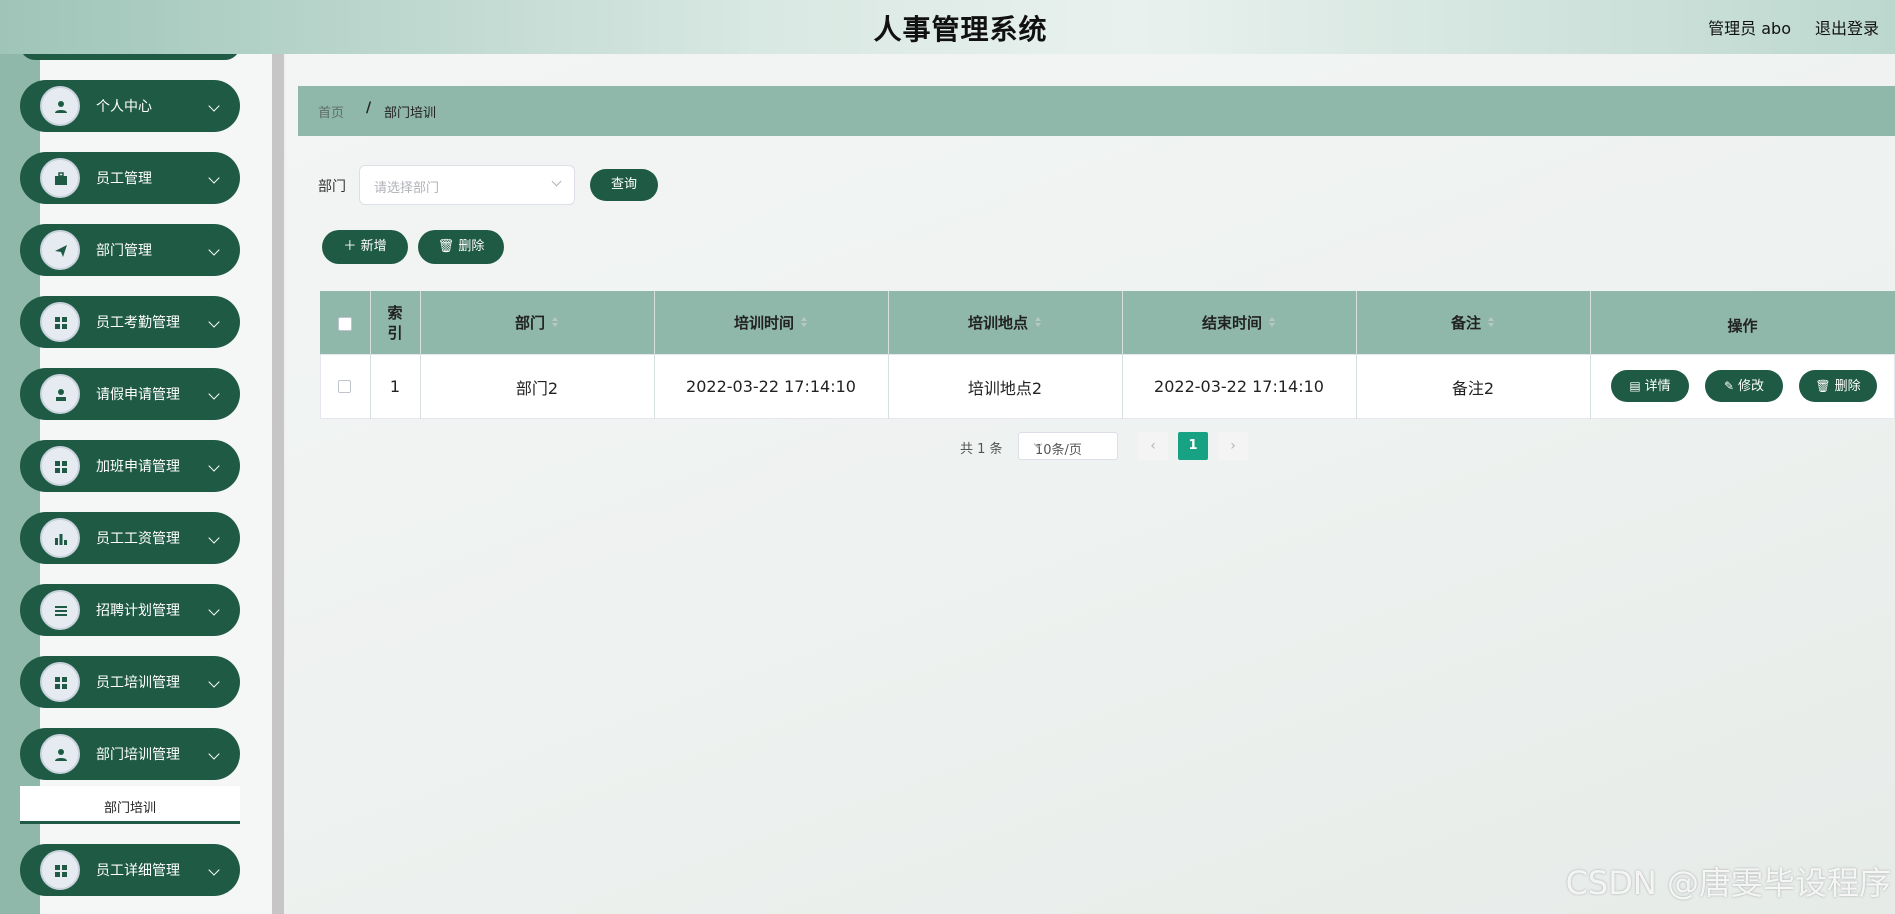  I want to click on submenu-item-dept-training: 部门培训, so click(130, 805).